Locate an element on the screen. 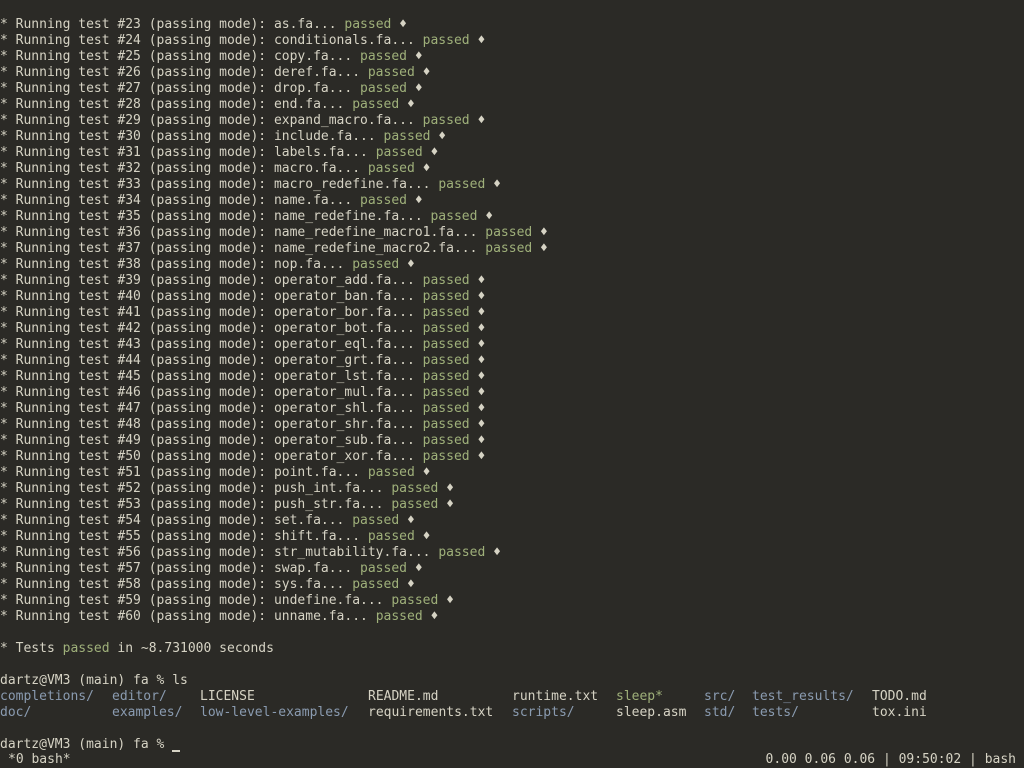 This screenshot has width=1024, height=768. test-prefix: * Running test #30 (passing mode): is located at coordinates (137, 136).